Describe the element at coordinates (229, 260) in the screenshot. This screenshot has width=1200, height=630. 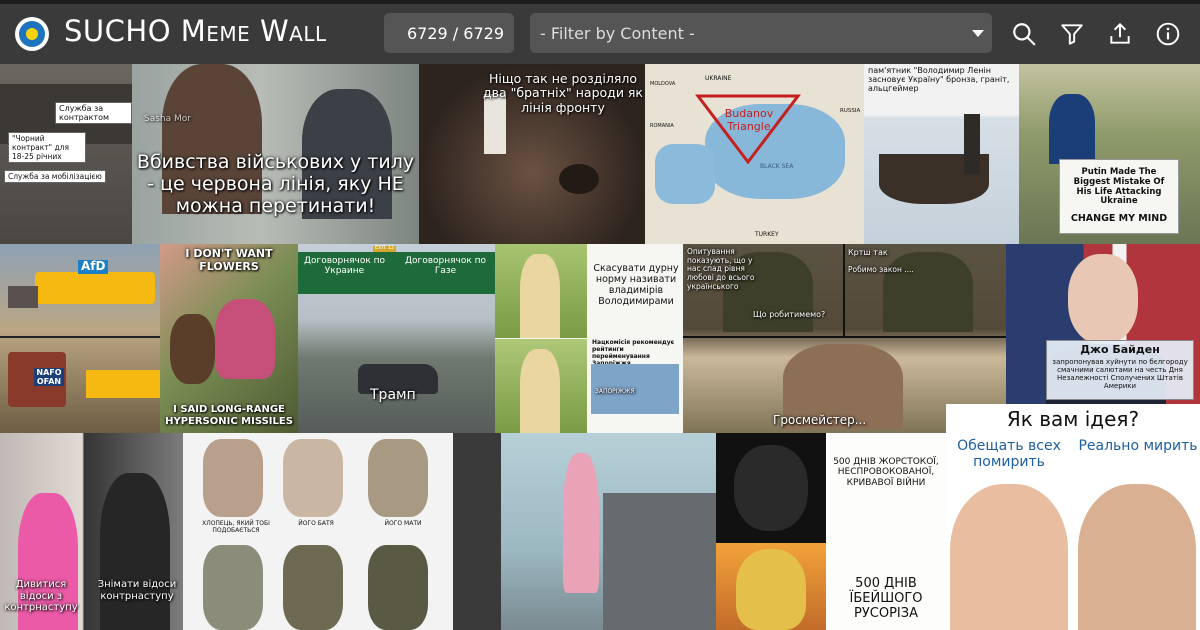
I see `meme-caption: I DON'T WANT FLOWERS` at that location.